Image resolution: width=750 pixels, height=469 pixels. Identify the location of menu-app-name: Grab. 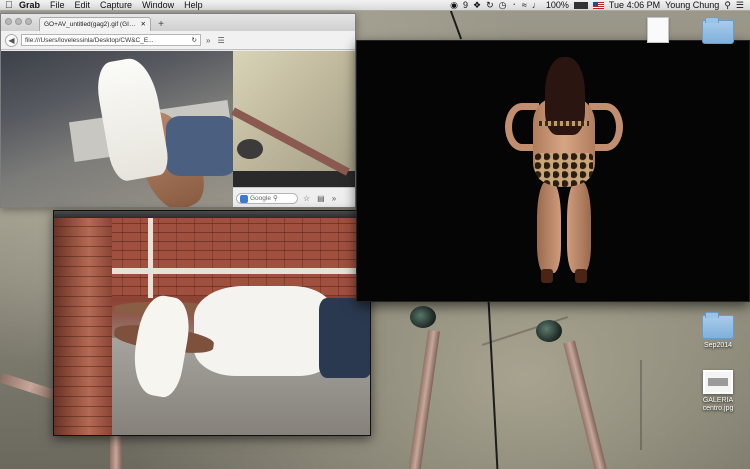
(29, 5).